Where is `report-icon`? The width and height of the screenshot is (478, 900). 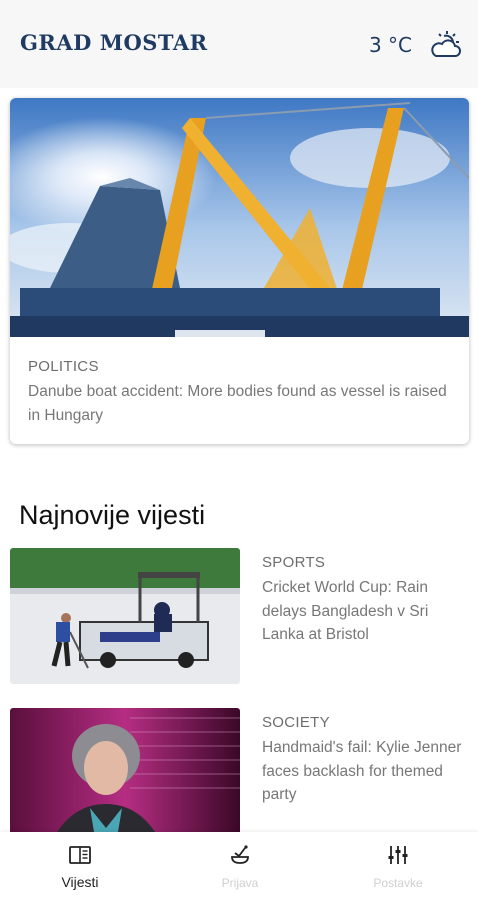 report-icon is located at coordinates (240, 854).